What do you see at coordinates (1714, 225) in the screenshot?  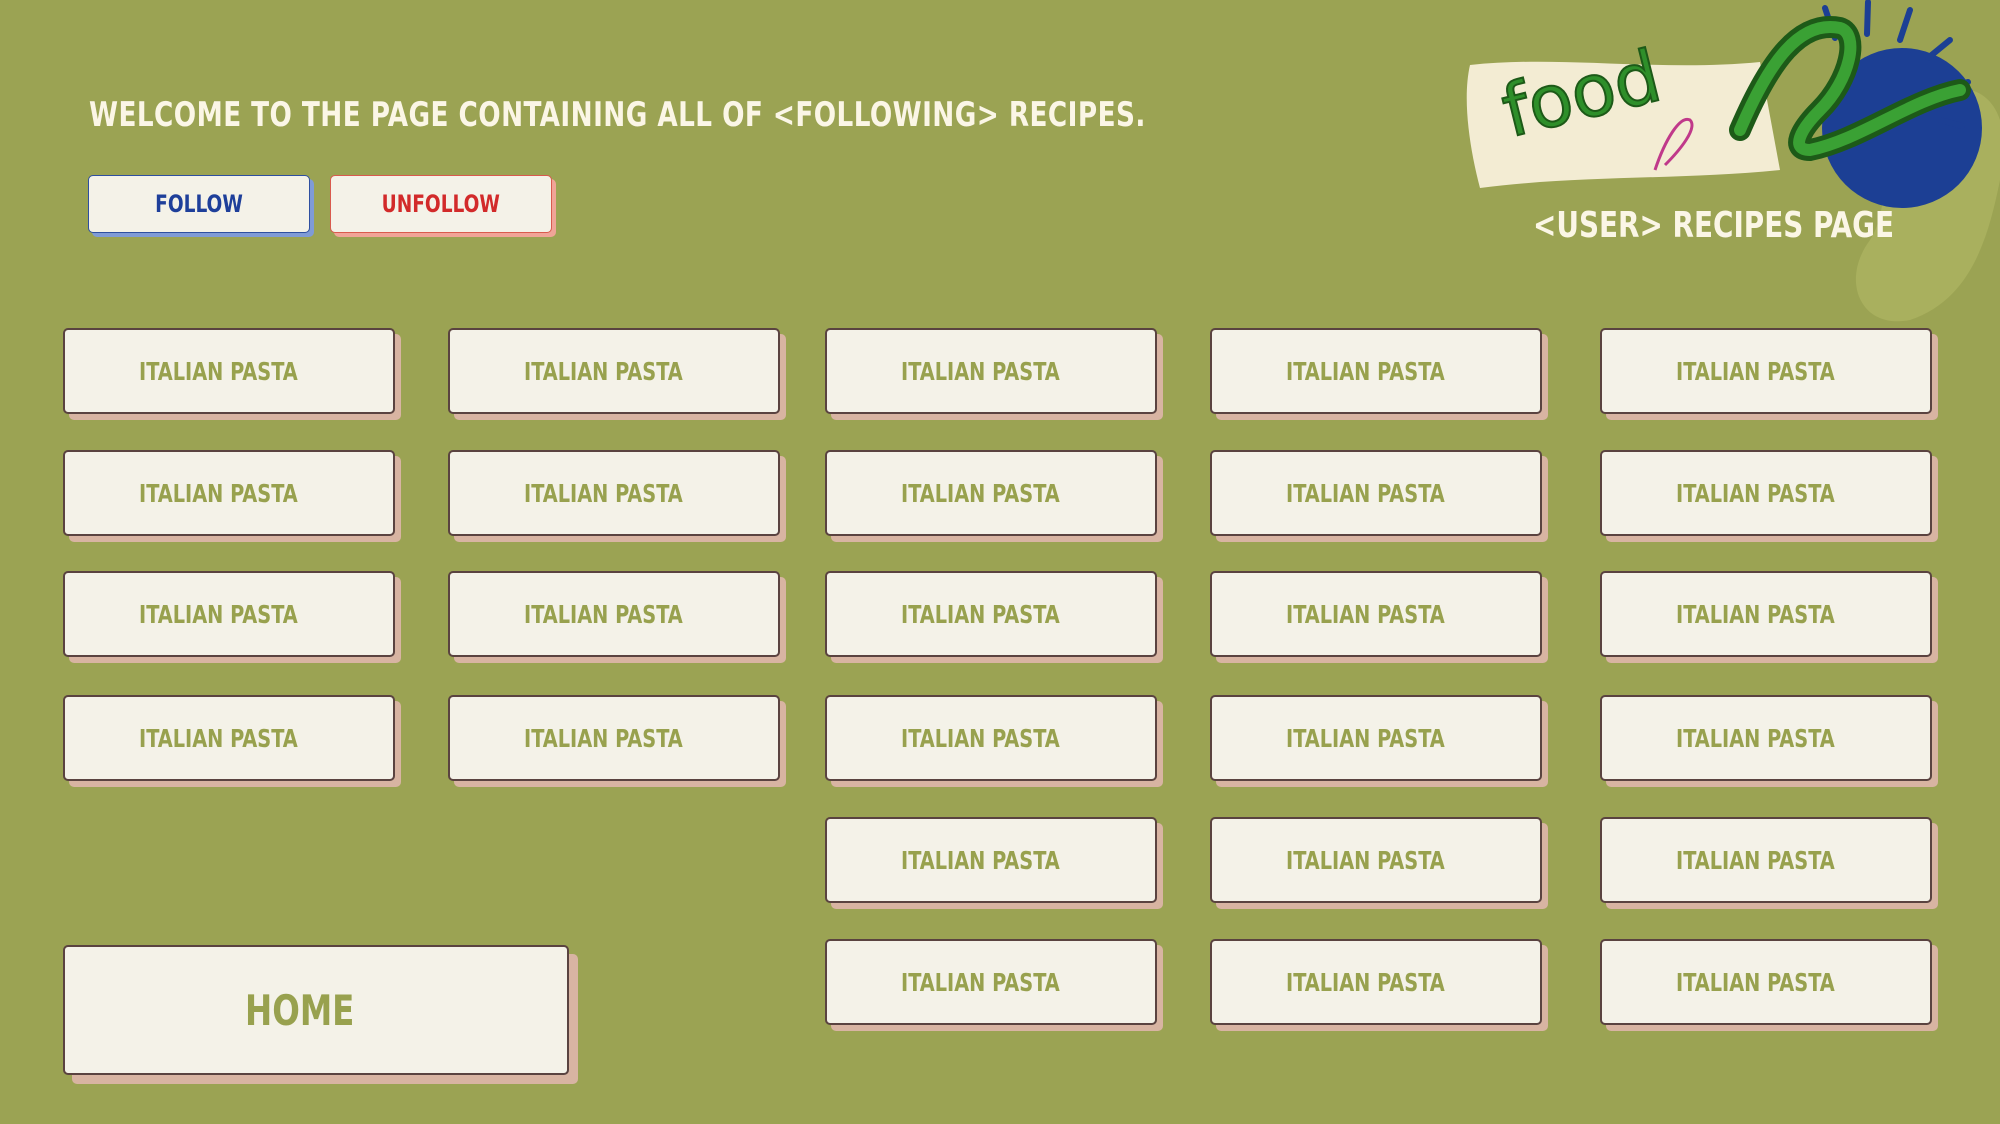 I see `user-recipes-page-title: <USER> RECIPES PAGE` at bounding box center [1714, 225].